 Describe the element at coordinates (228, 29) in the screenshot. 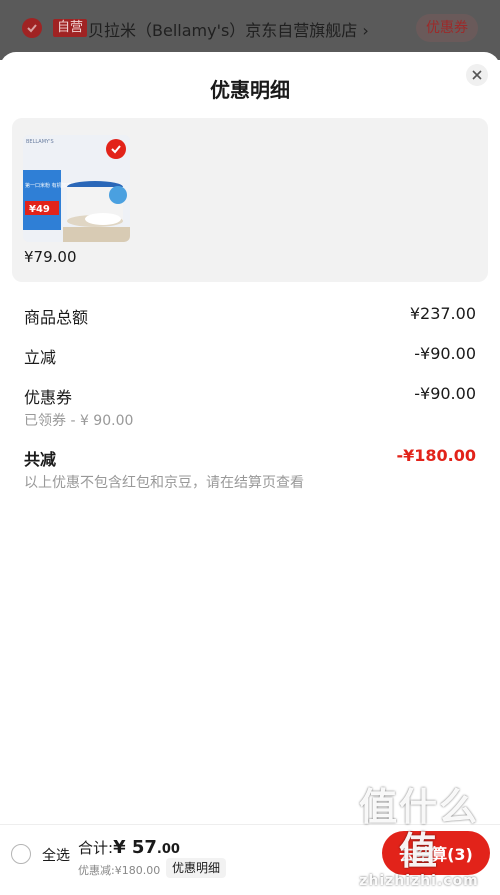

I see `shop-name-link: 贝拉米（Bellamy's）京东自营旗舰店 ›` at that location.